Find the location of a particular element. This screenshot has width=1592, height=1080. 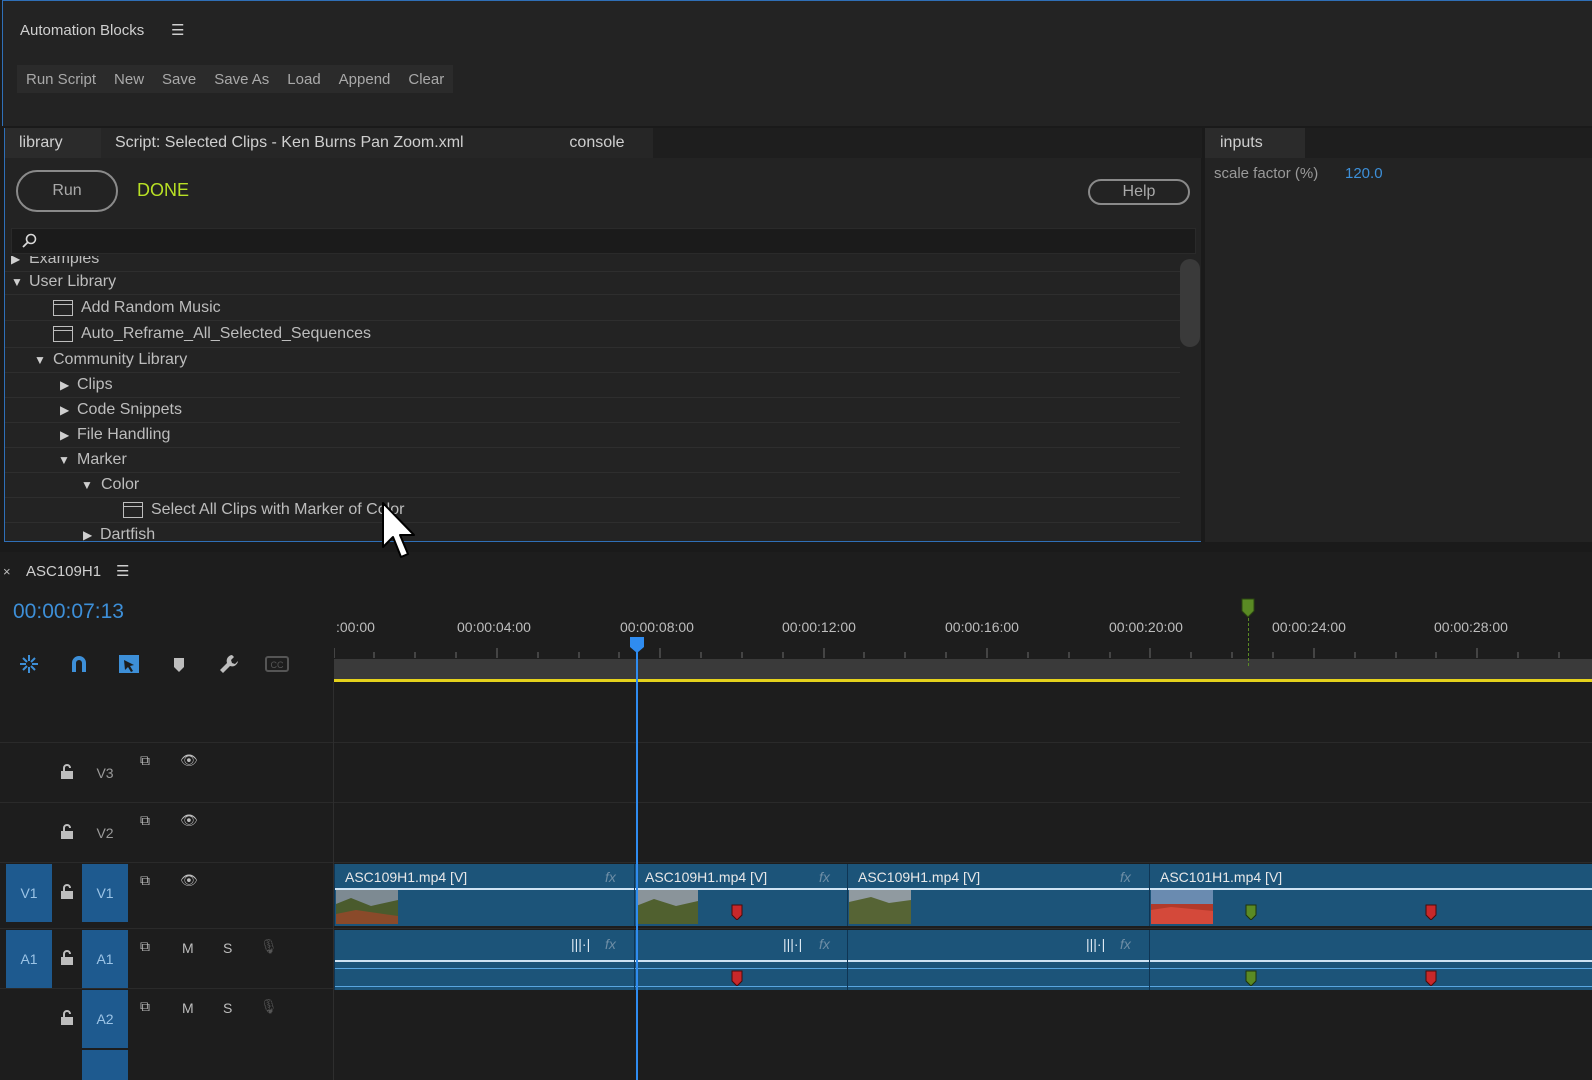

scale-factor-value: 120.0 is located at coordinates (1364, 173).